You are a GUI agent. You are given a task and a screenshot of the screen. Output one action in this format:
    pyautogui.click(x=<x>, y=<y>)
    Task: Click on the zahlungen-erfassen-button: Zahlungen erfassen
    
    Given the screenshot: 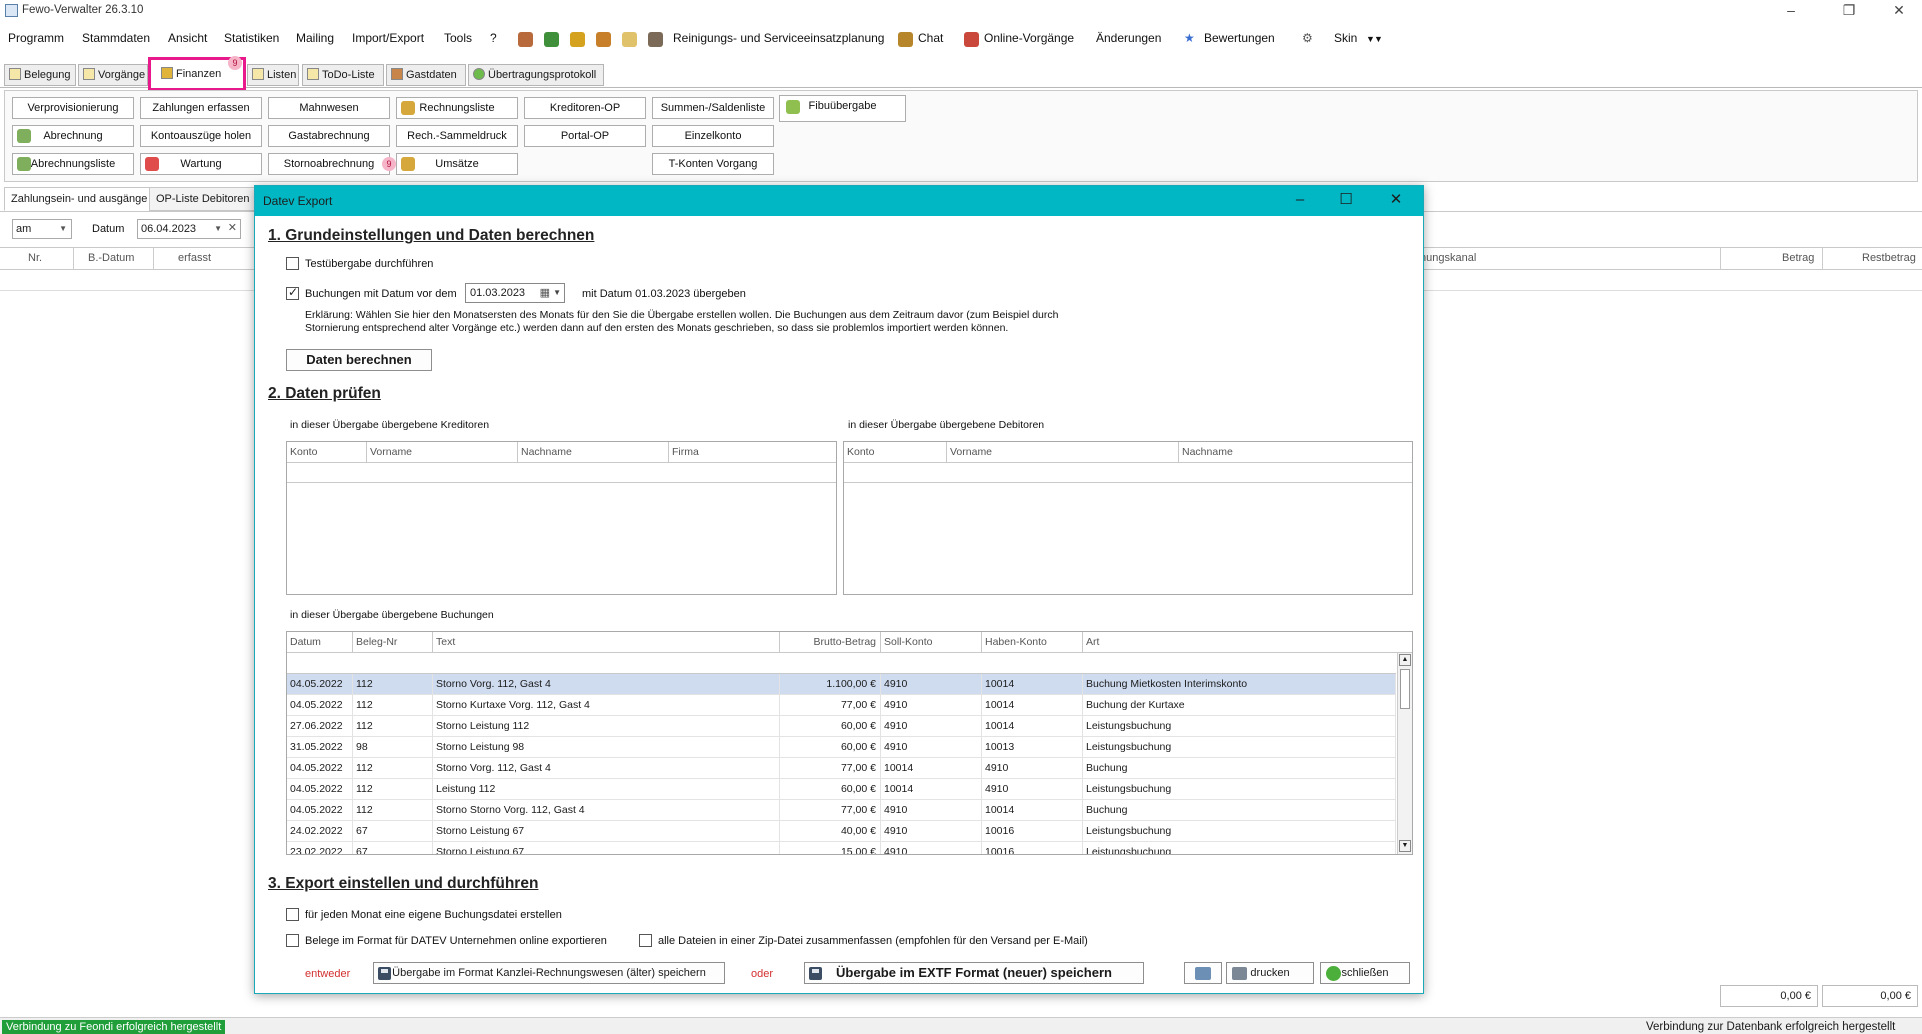 What is the action you would take?
    pyautogui.click(x=201, y=108)
    